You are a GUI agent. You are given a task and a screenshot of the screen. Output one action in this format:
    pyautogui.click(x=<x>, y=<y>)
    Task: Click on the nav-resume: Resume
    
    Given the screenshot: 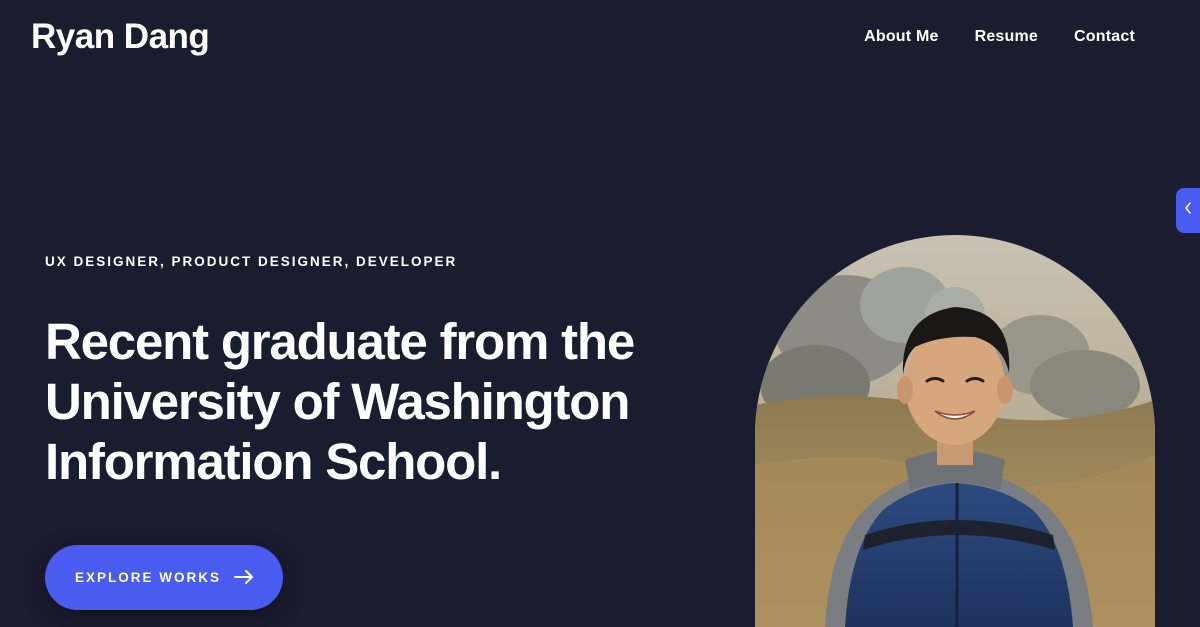 What is the action you would take?
    pyautogui.click(x=1006, y=37)
    